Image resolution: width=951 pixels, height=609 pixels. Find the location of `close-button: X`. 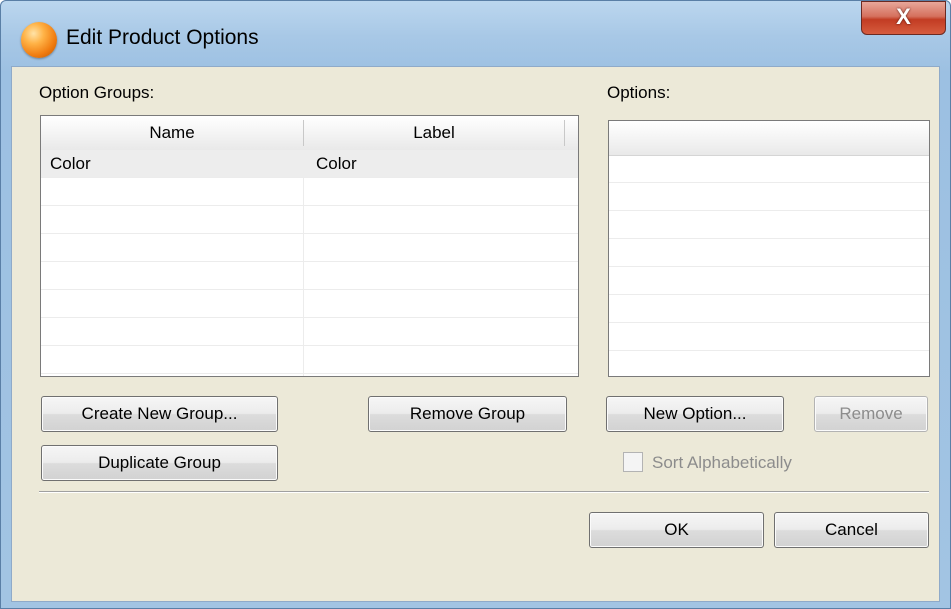

close-button: X is located at coordinates (903, 18).